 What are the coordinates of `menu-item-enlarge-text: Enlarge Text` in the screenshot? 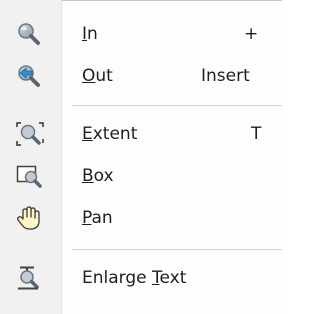 It's located at (141, 278).